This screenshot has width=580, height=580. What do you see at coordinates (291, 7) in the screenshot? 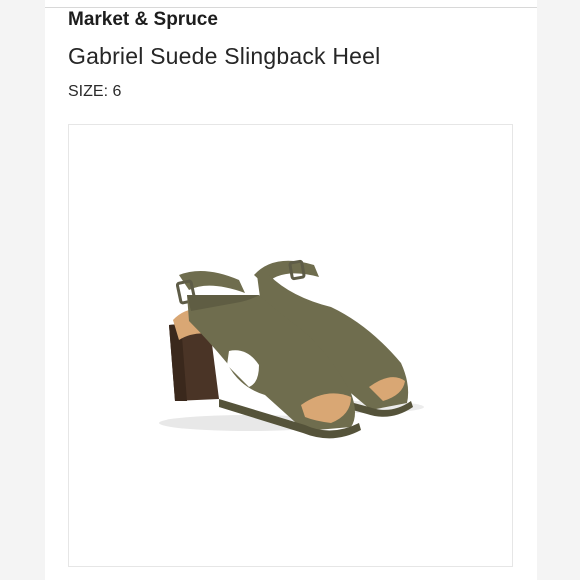
I see `divider` at bounding box center [291, 7].